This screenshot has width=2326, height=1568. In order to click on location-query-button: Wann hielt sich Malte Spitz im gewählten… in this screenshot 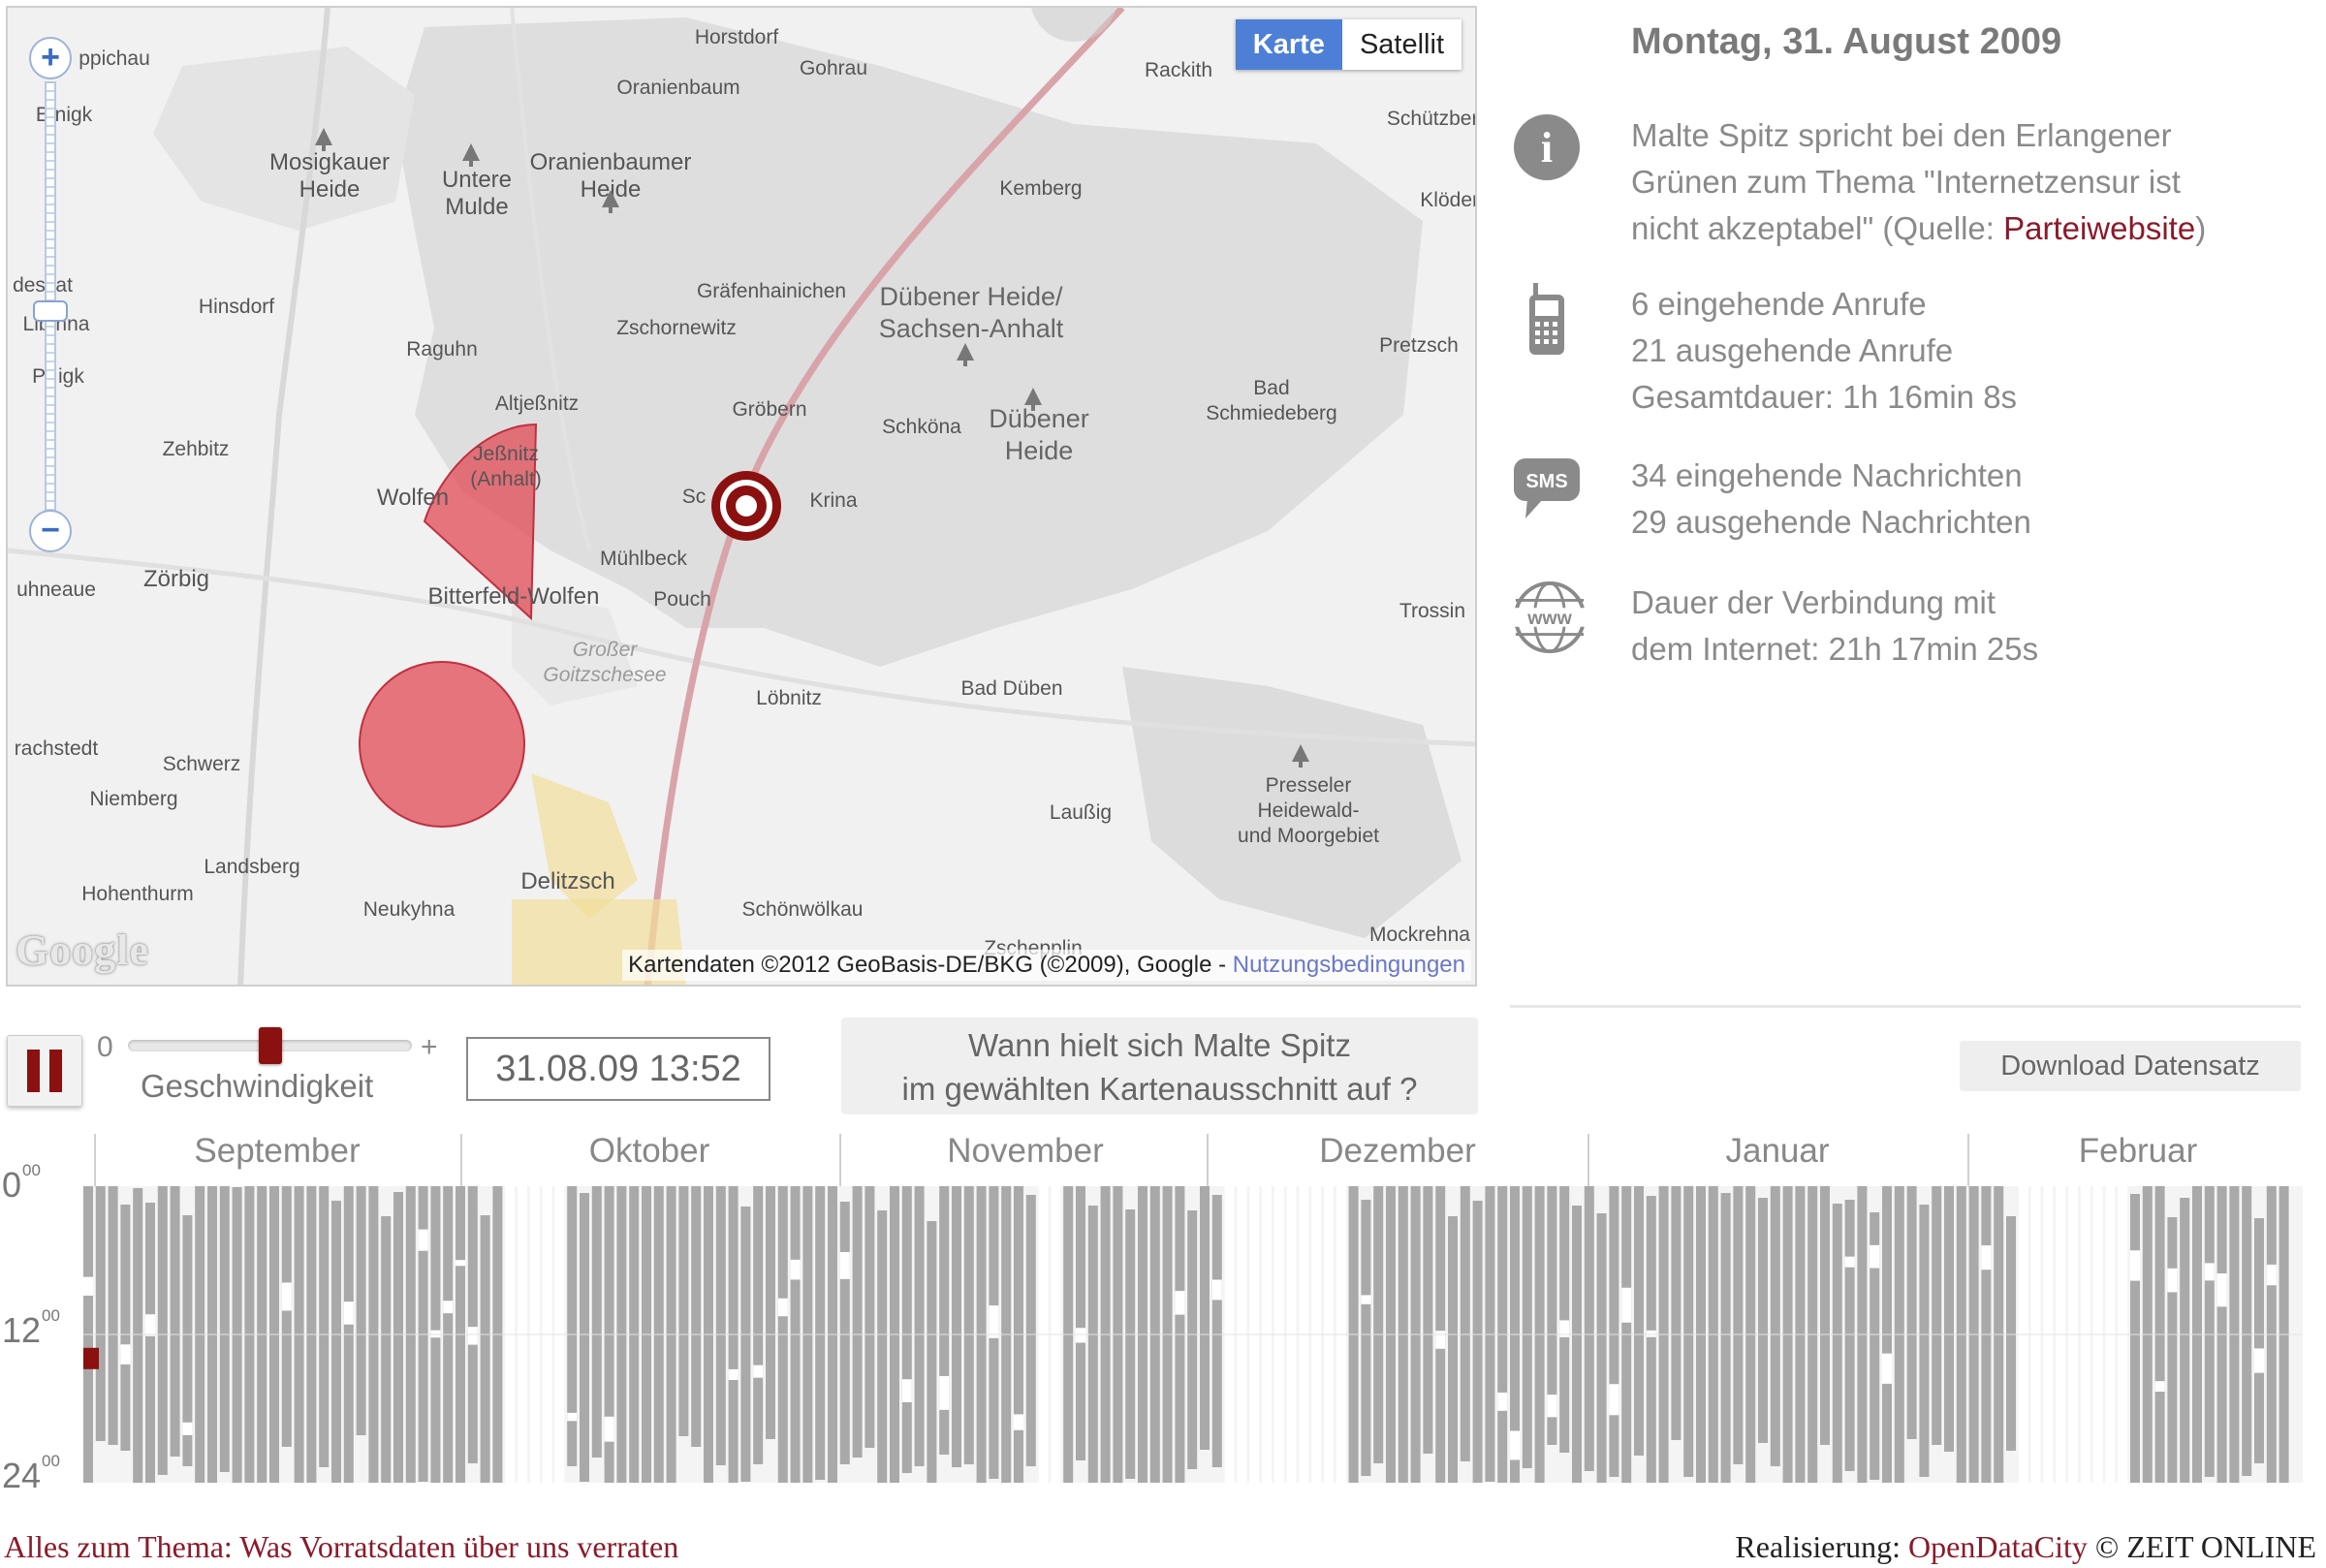, I will do `click(1159, 1066)`.